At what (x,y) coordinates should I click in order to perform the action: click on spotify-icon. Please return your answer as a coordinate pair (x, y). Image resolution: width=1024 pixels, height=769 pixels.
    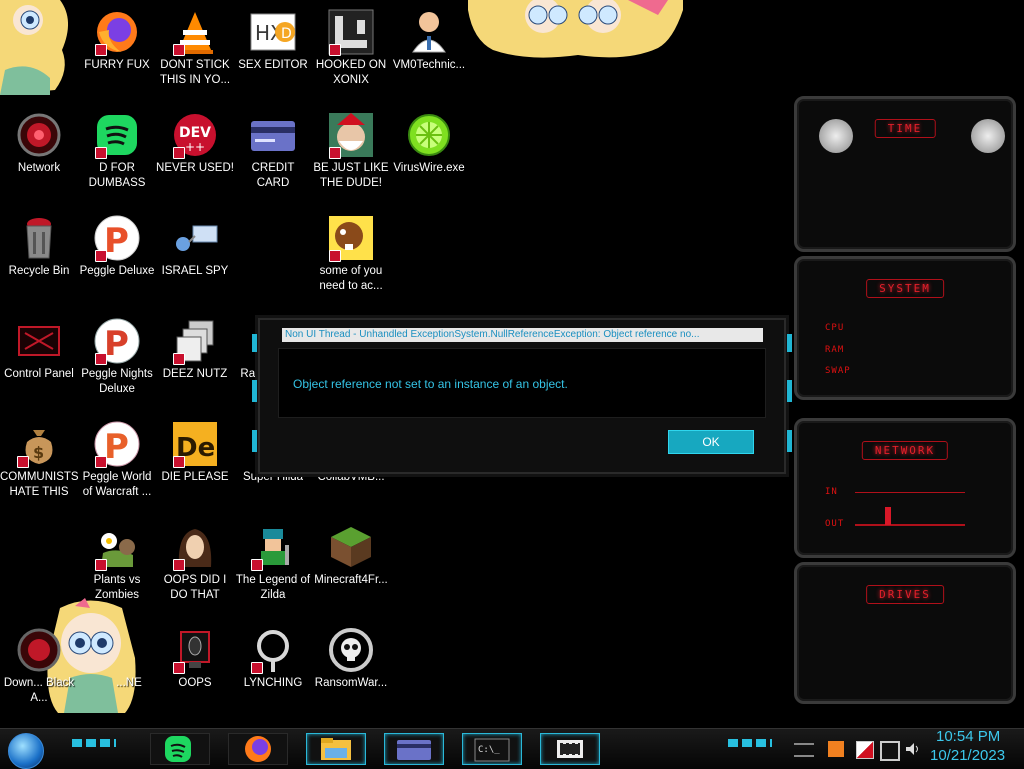
    Looking at the image, I should click on (117, 135).